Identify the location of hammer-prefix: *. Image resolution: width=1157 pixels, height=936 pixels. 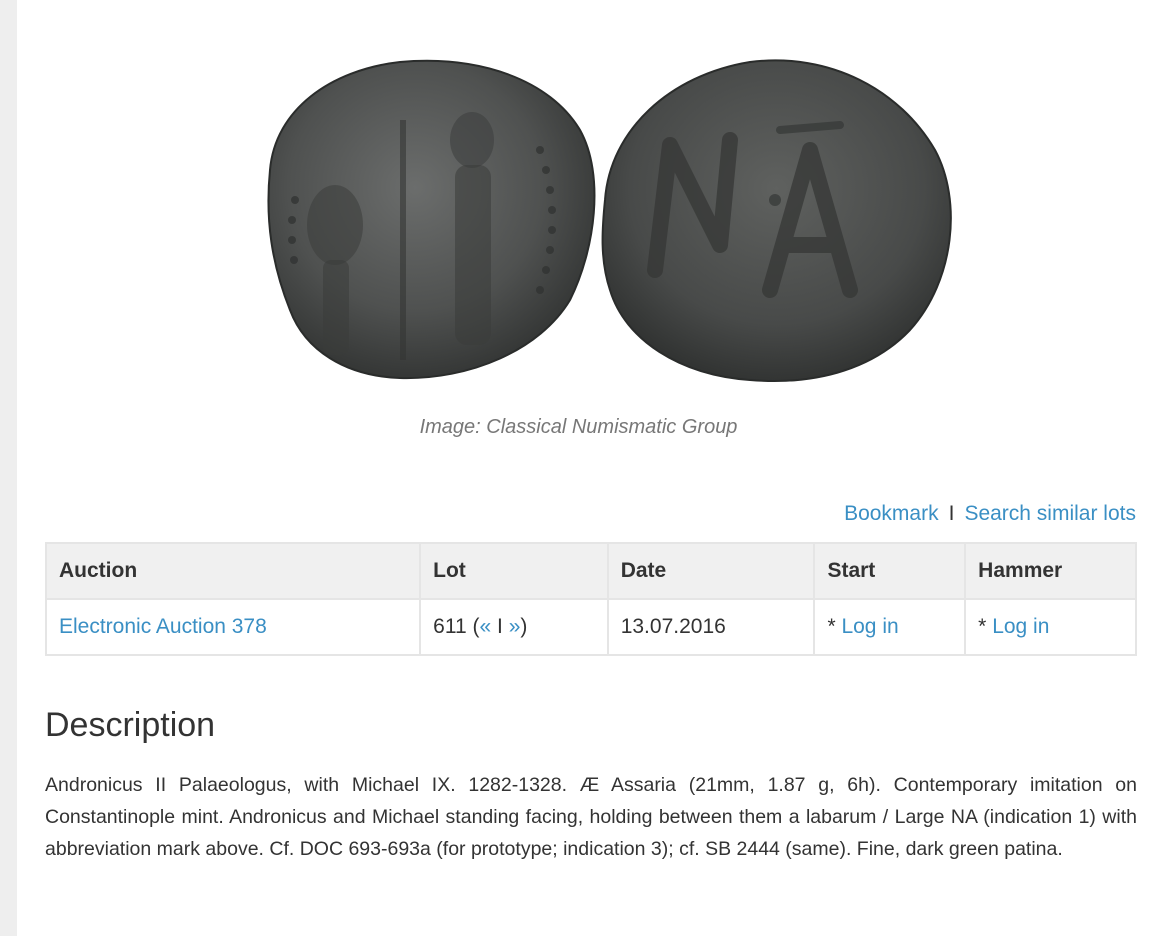
(985, 626).